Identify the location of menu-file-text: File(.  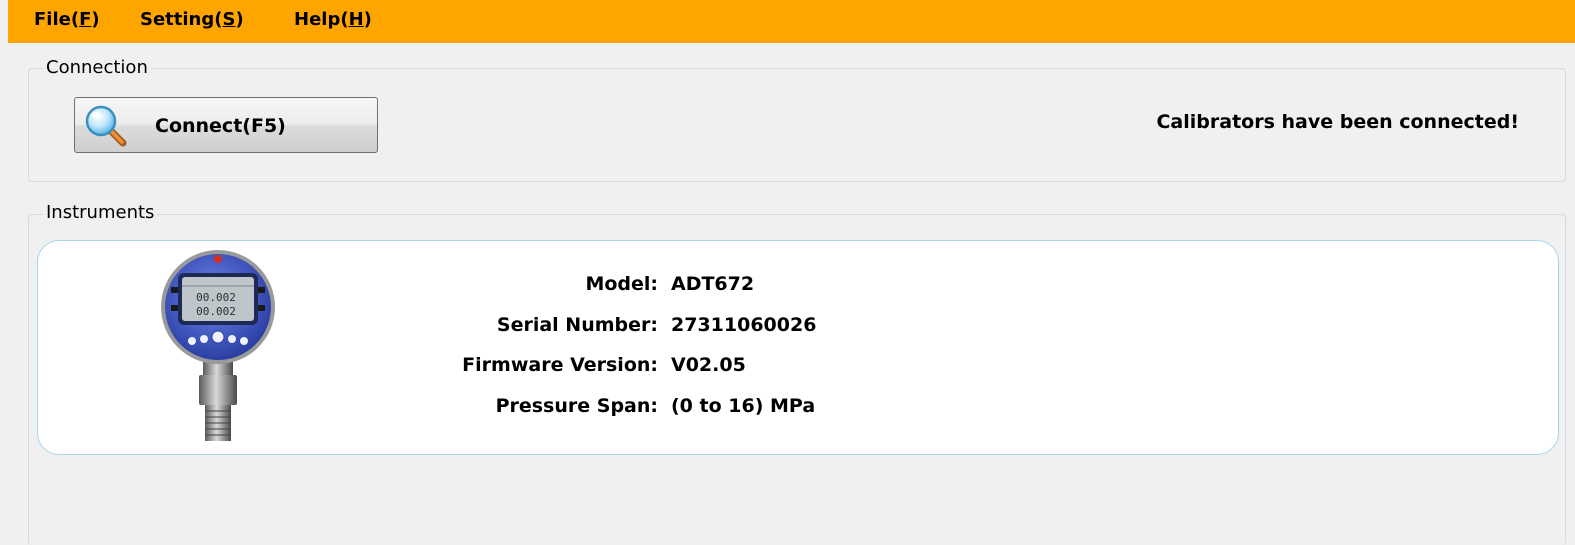
(57, 19).